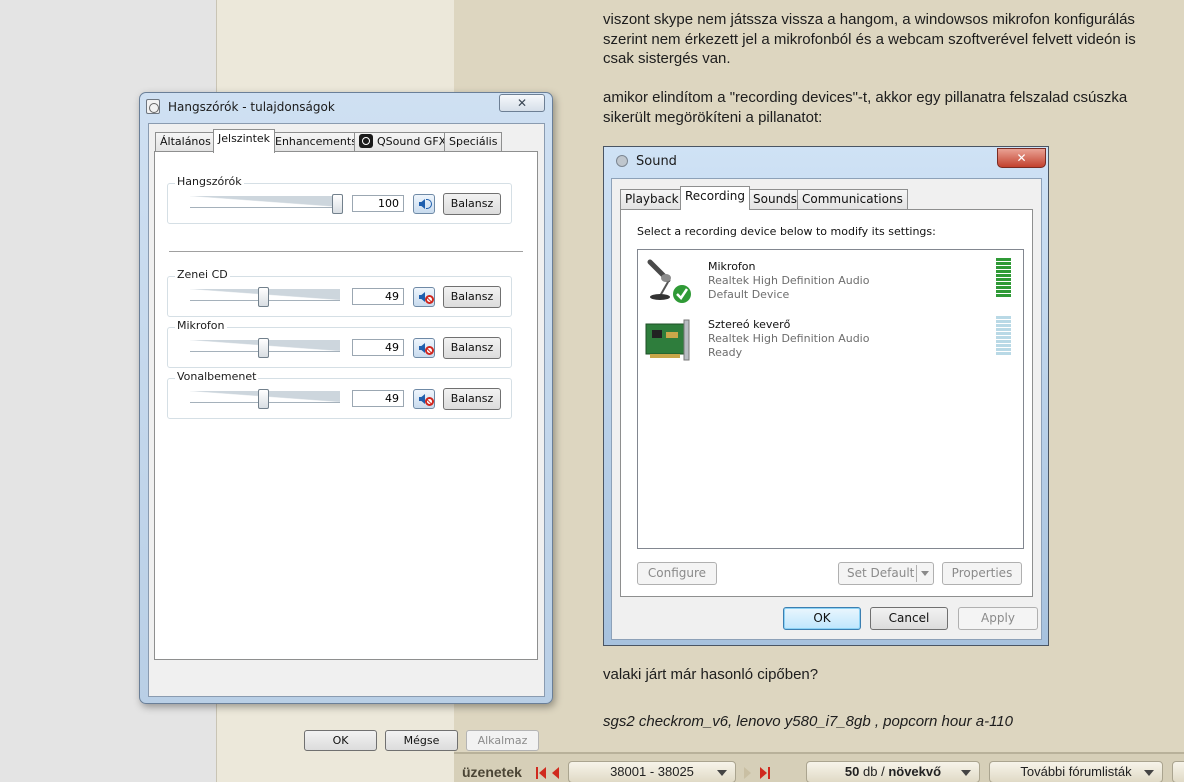 Image resolution: width=1184 pixels, height=782 pixels. Describe the element at coordinates (185, 142) in the screenshot. I see `tab-general: Általános` at that location.